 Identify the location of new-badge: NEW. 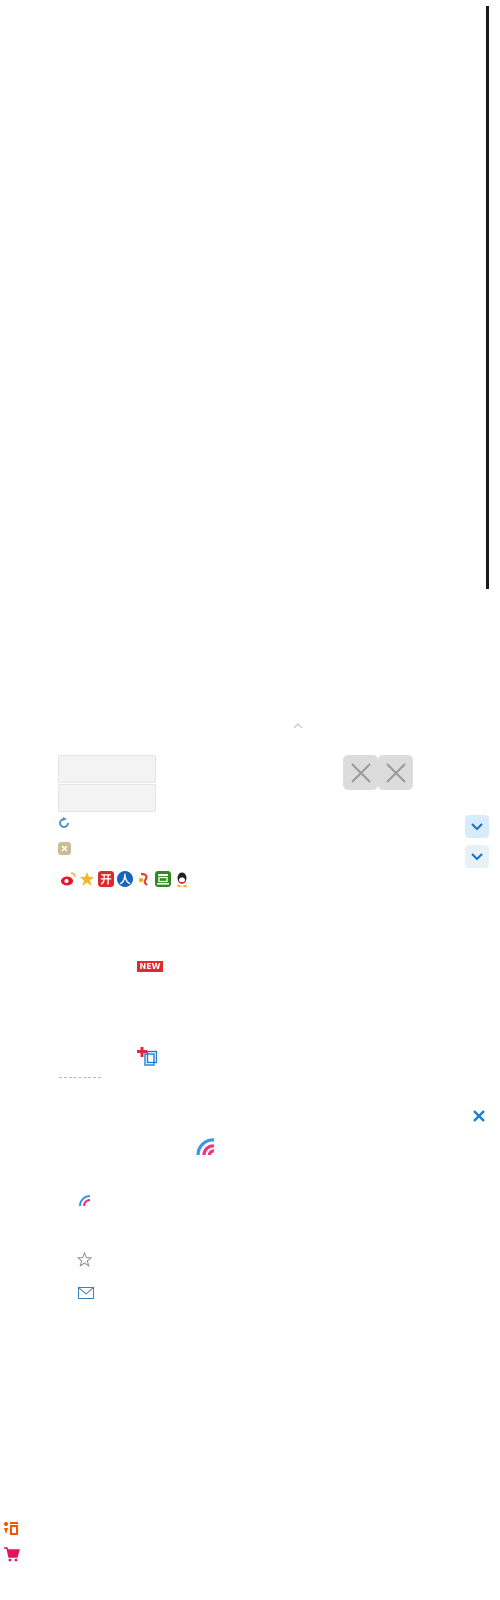
(150, 966).